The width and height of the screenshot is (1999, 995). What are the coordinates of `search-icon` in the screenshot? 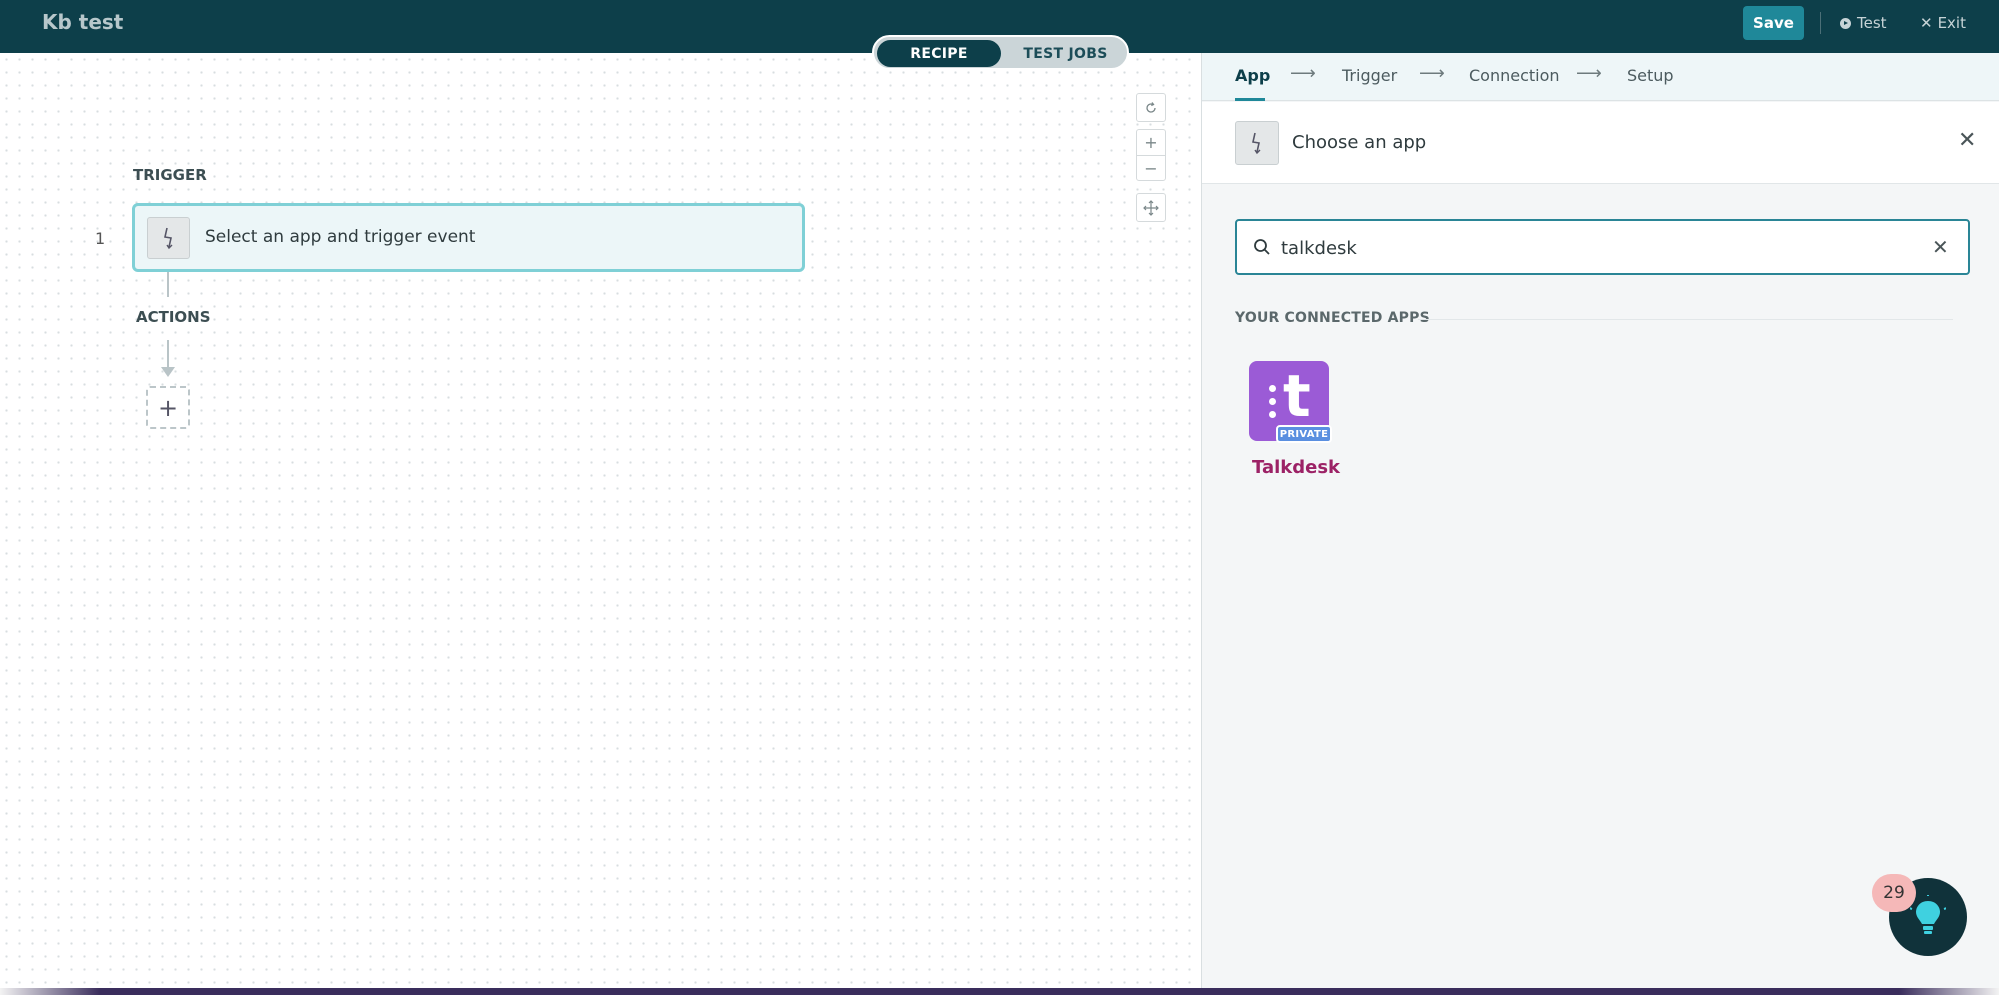 It's located at (1262, 247).